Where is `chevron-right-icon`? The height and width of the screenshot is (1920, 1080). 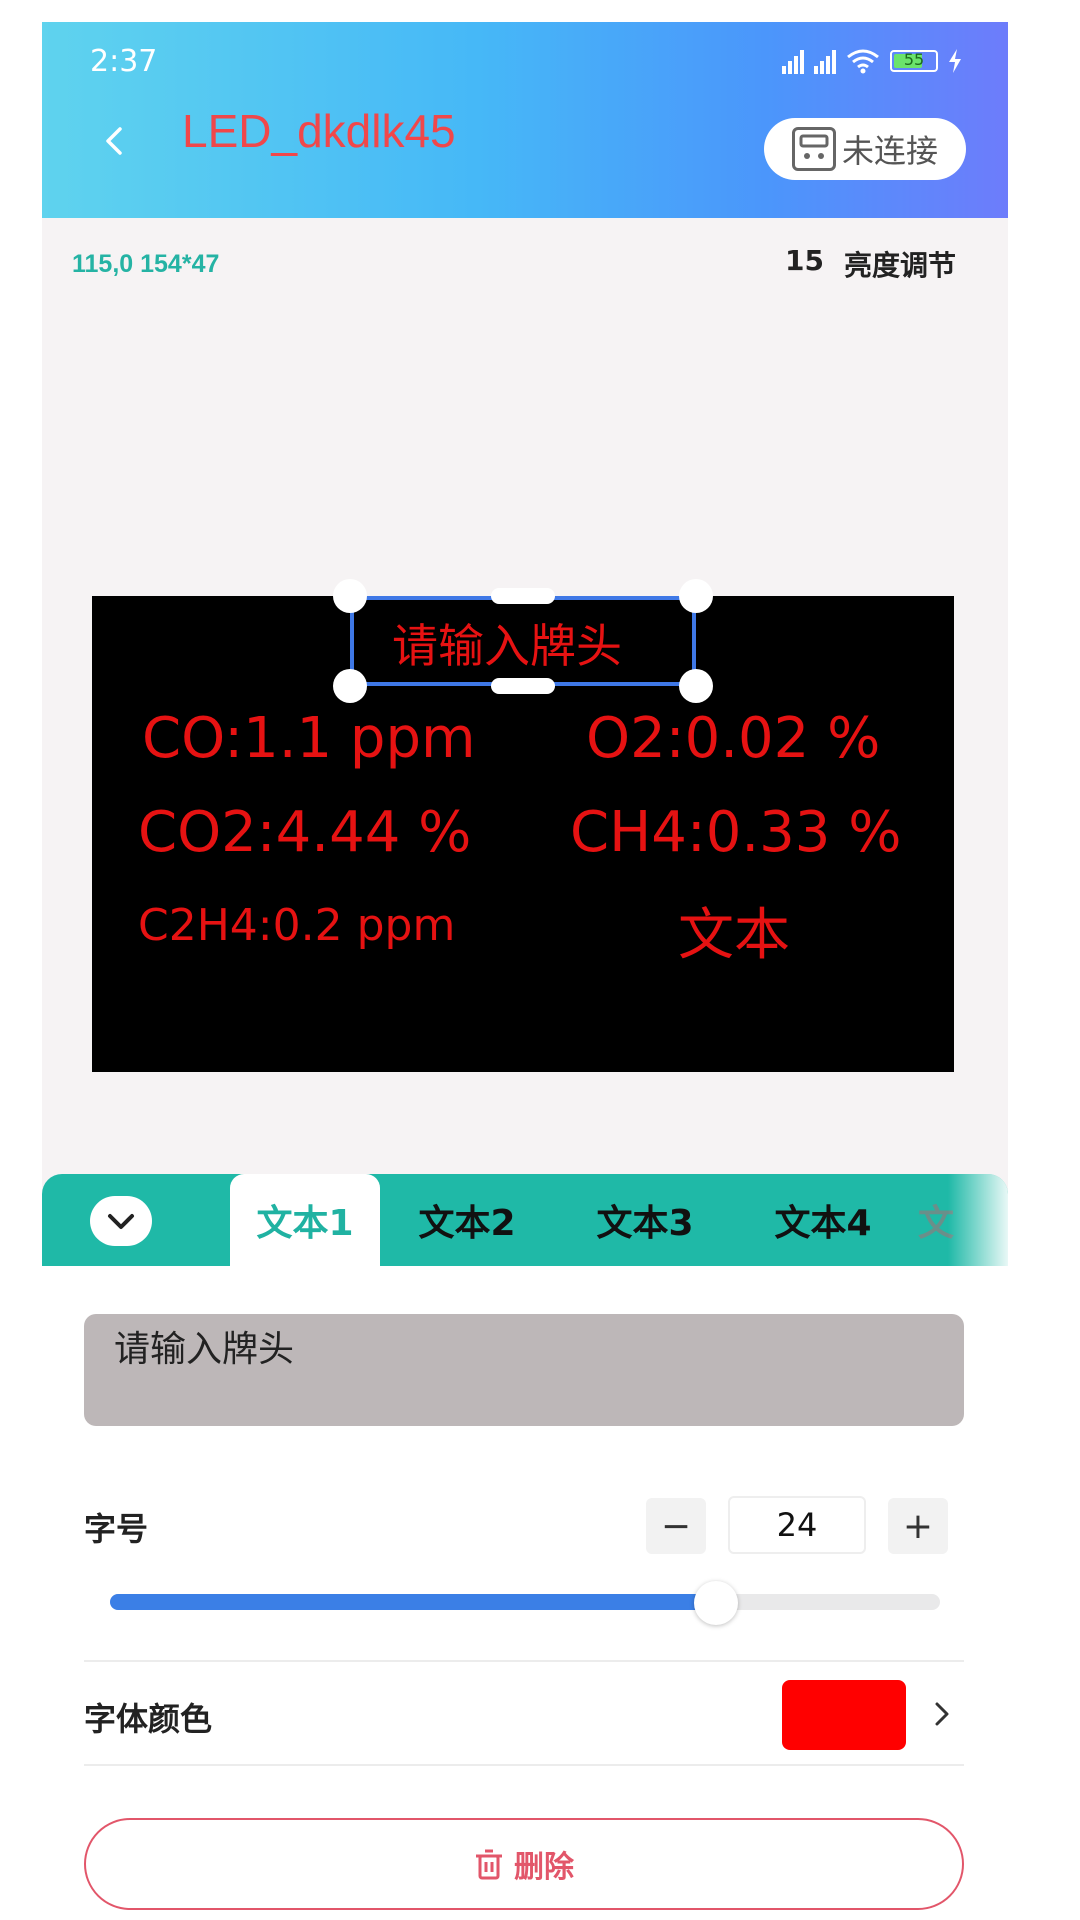
chevron-right-icon is located at coordinates (942, 1714).